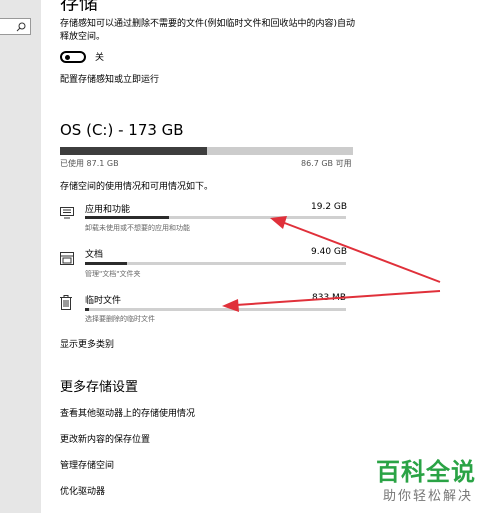 The image size is (500, 513). What do you see at coordinates (428, 496) in the screenshot?
I see `watermark-subtitle: 助你轻松解决` at bounding box center [428, 496].